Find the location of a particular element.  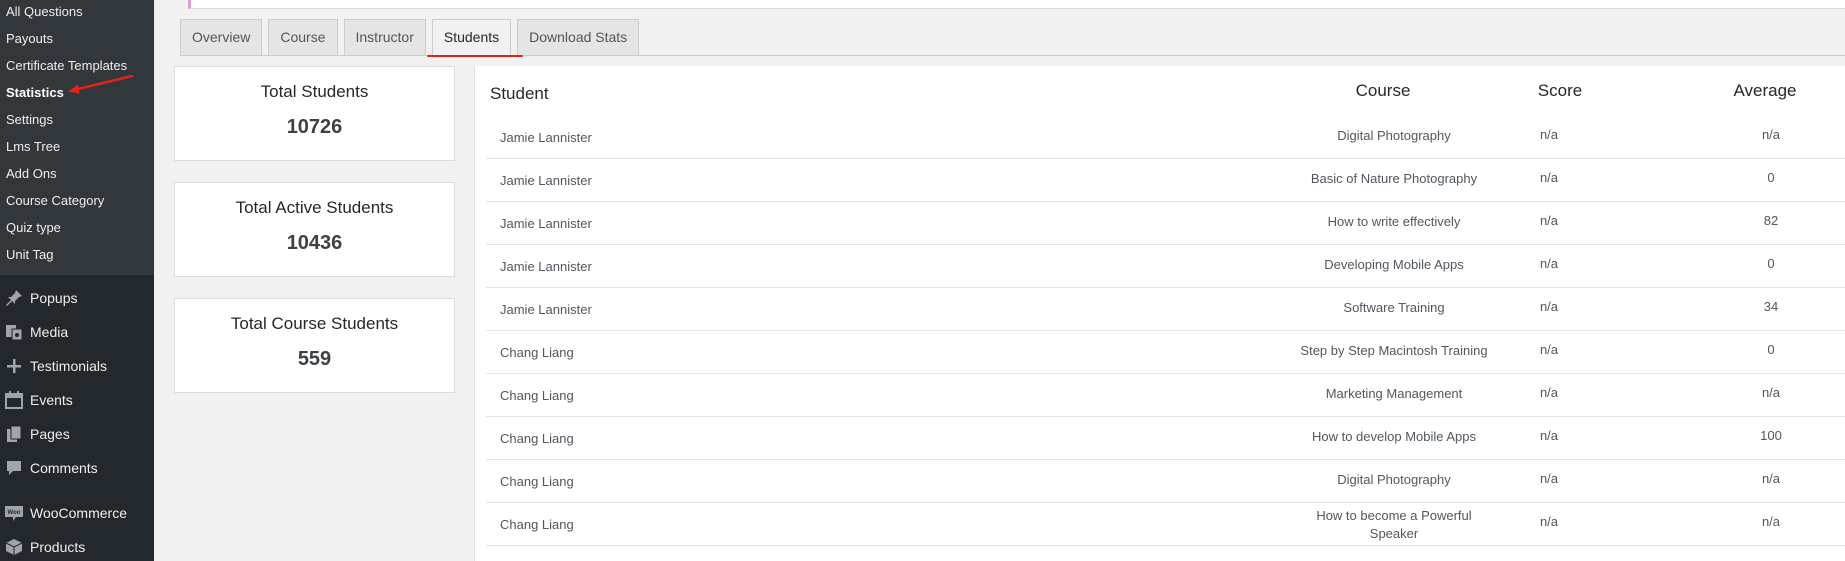

calendar-icon is located at coordinates (14, 400).